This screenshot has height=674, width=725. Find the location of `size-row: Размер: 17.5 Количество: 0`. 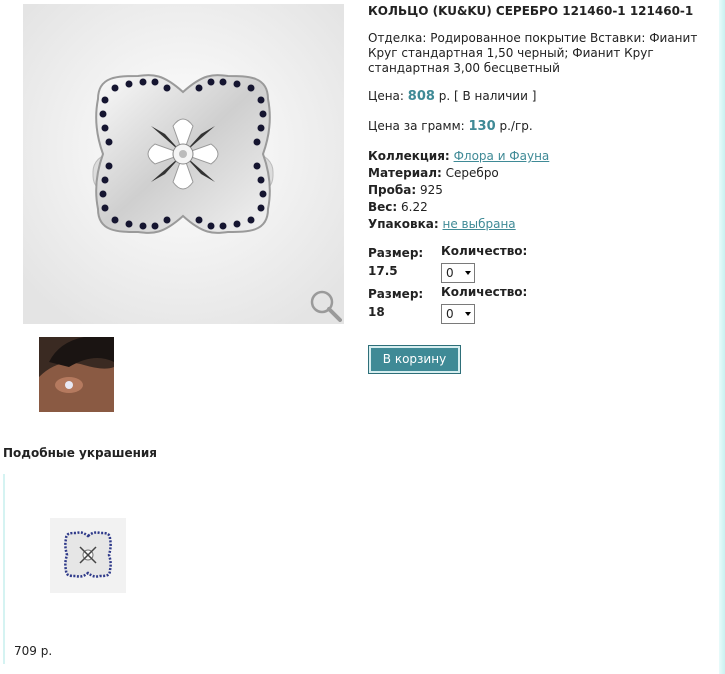

size-row: Размер: 17.5 Количество: 0 is located at coordinates (468, 264).